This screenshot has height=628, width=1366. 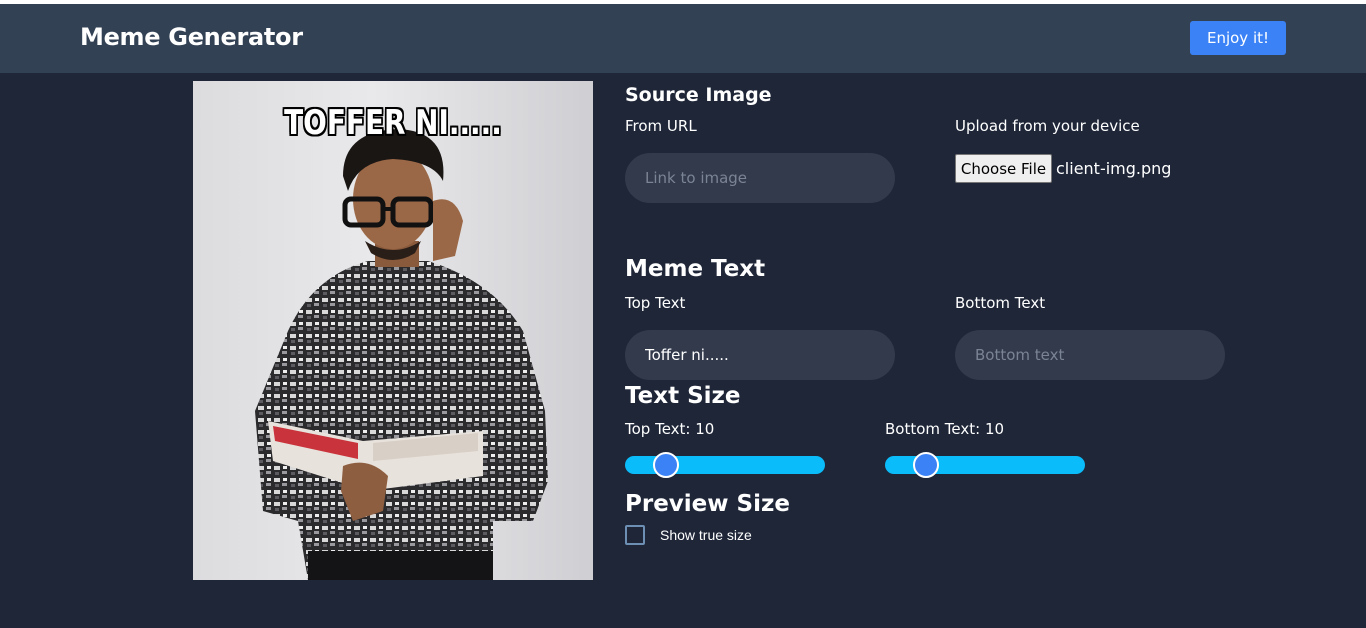 What do you see at coordinates (635, 535) in the screenshot?
I see `show-true-size-checkbox` at bounding box center [635, 535].